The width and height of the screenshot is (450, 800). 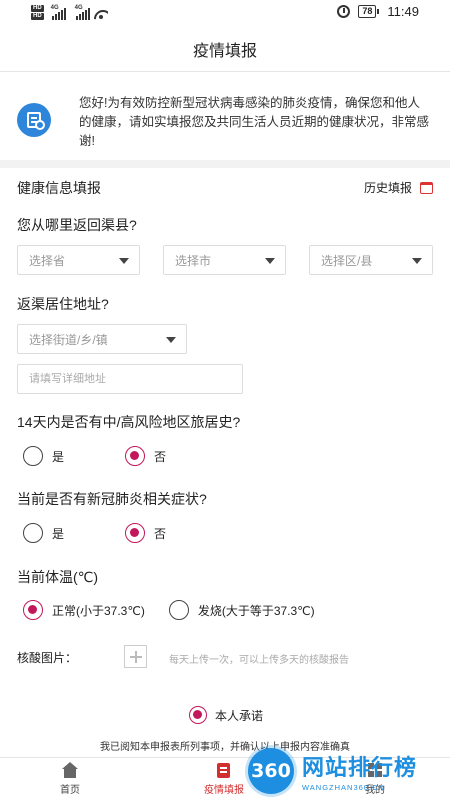 I want to click on promise-checkbox: 本人承诺, so click(x=226, y=715).